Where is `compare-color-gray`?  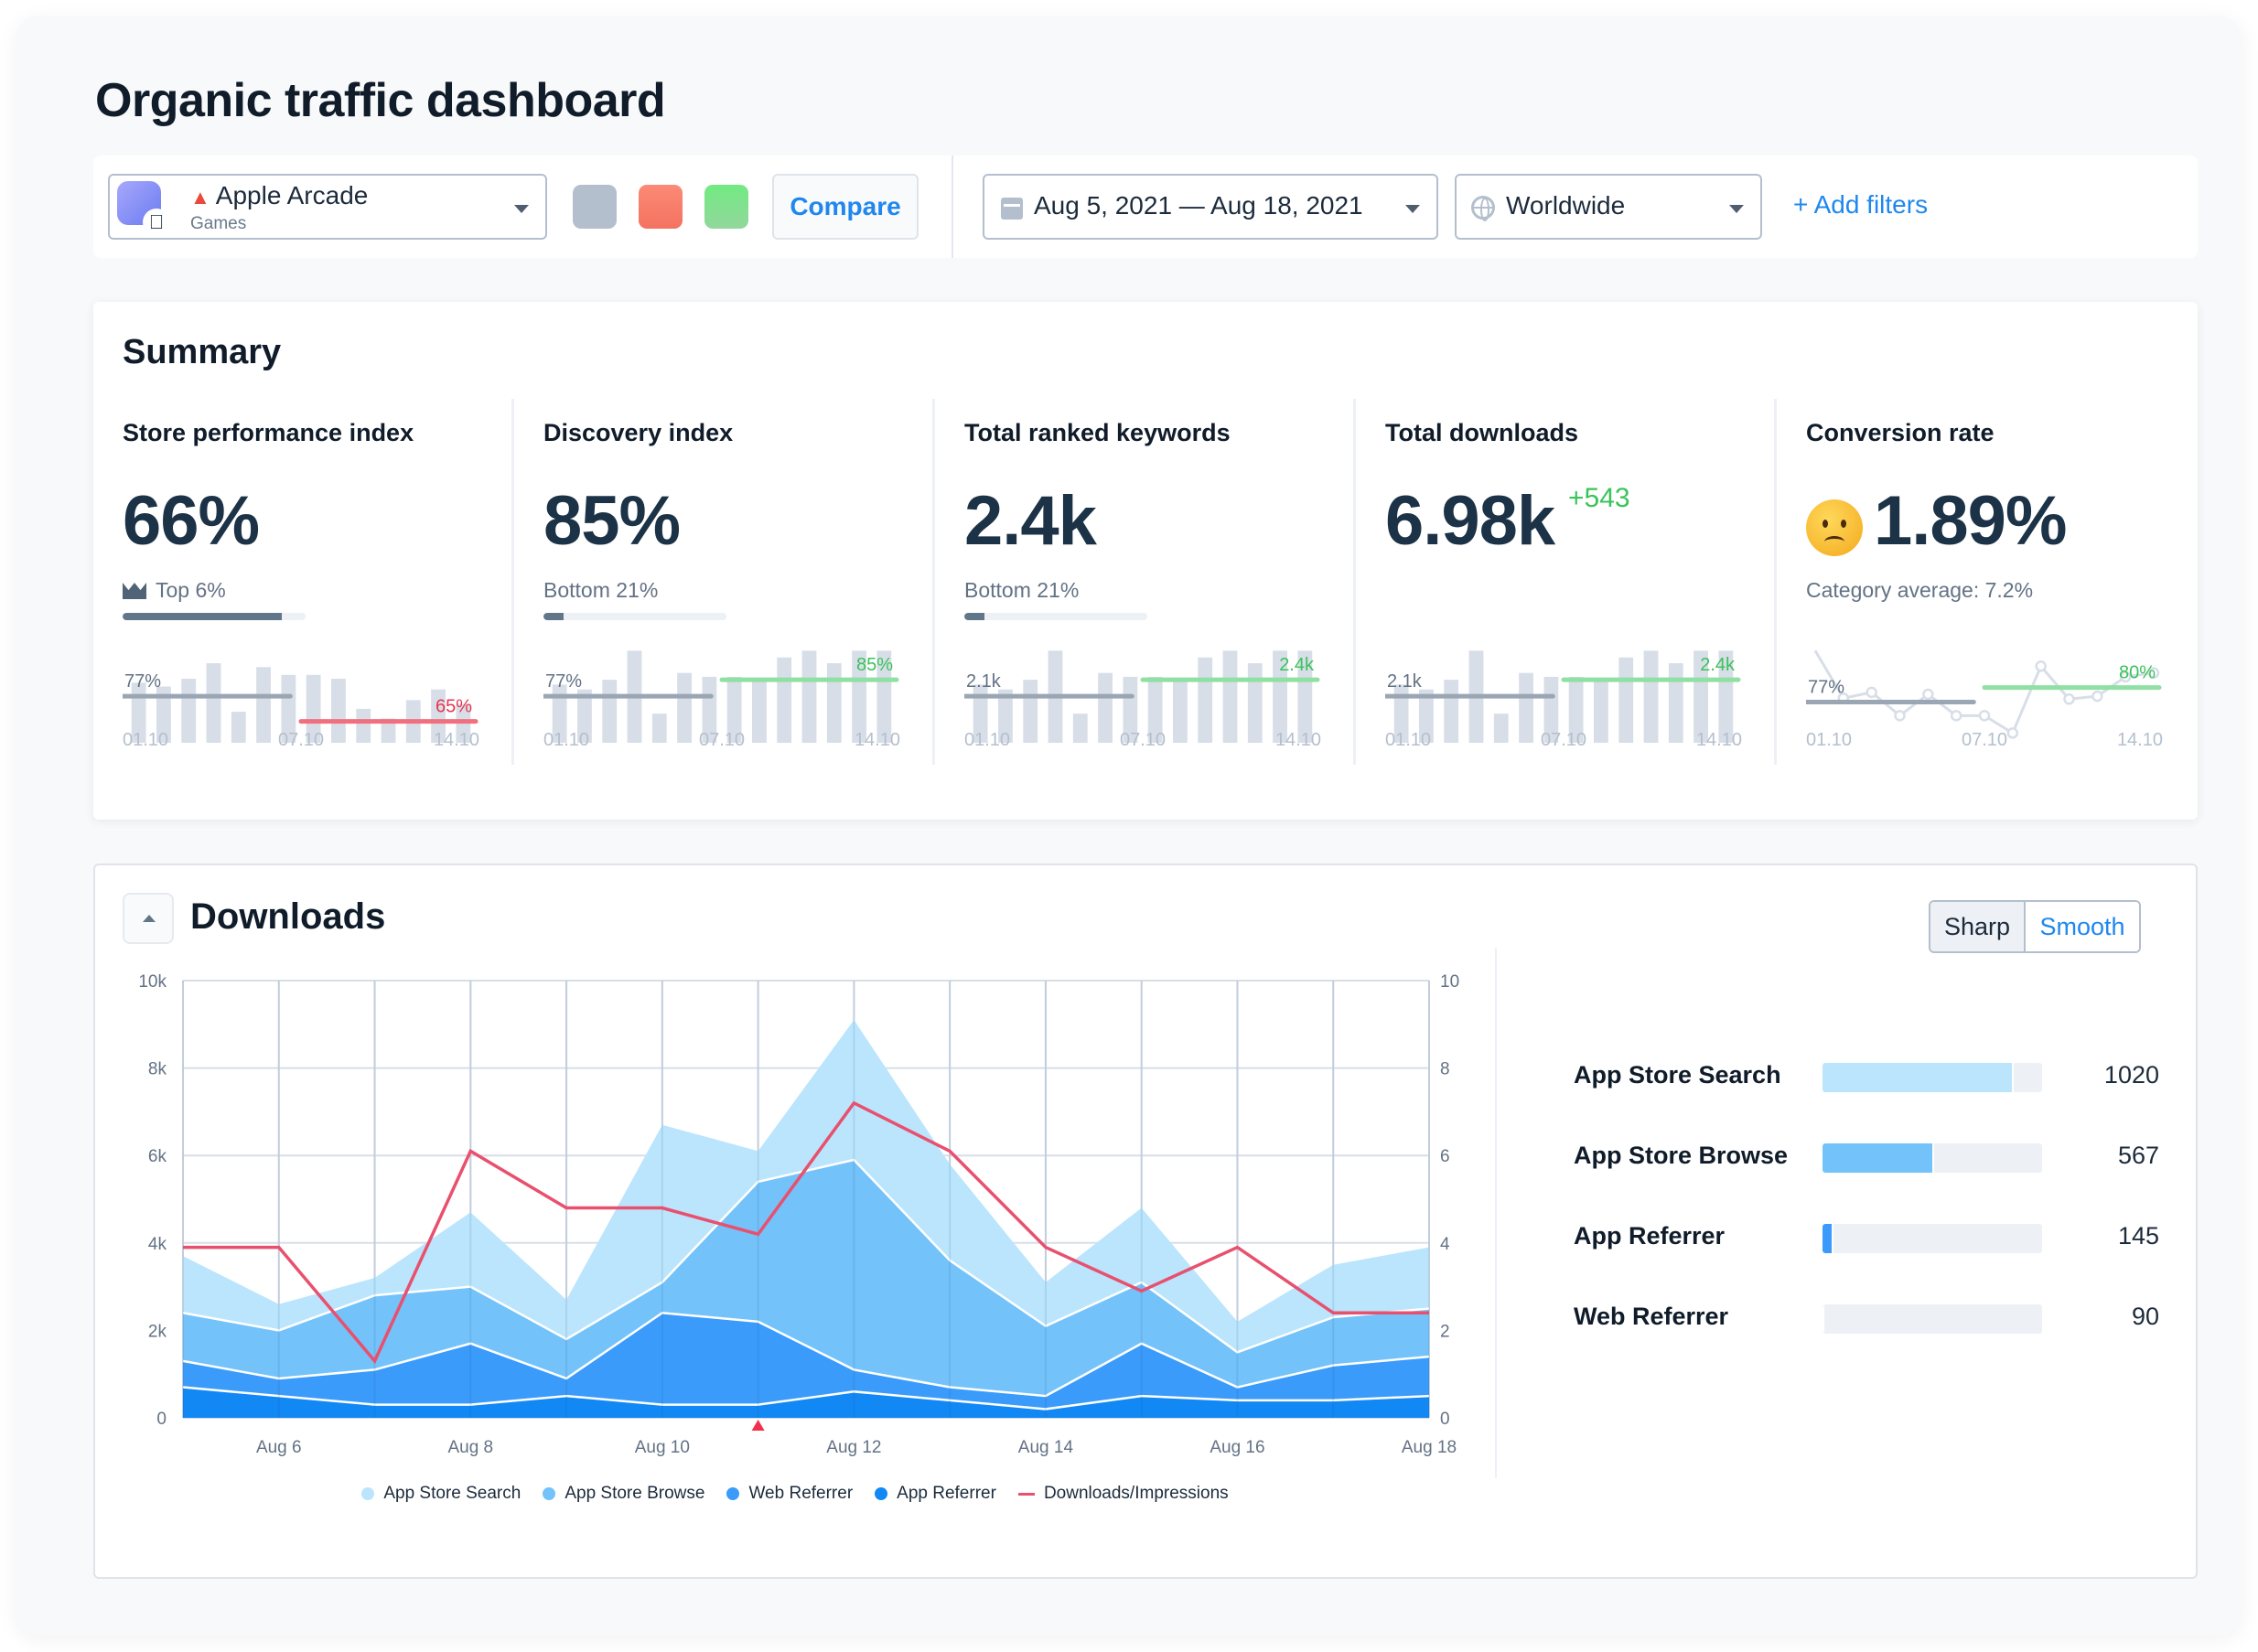
compare-color-gray is located at coordinates (595, 207).